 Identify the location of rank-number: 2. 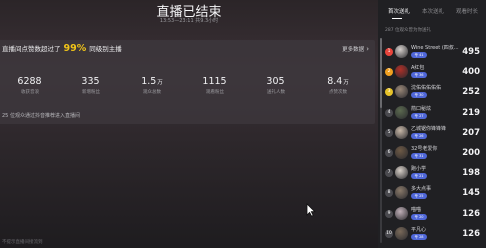
(389, 72).